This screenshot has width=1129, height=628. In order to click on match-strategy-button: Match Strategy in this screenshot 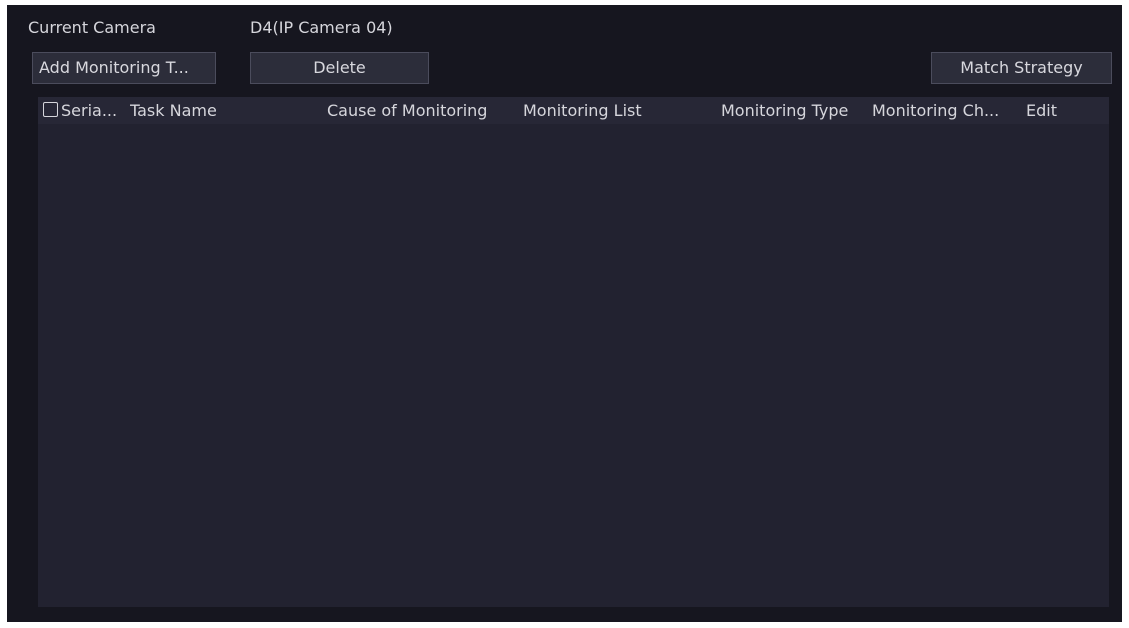, I will do `click(1021, 68)`.